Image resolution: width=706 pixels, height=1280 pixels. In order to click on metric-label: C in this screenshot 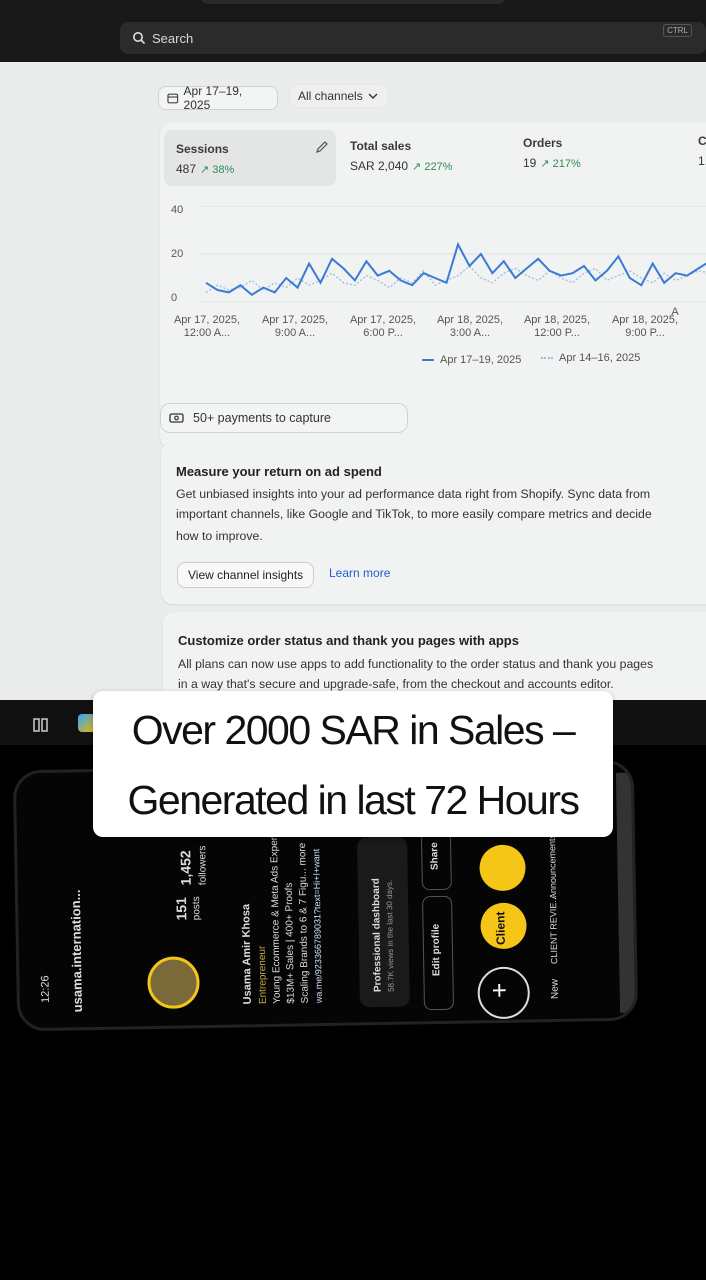, I will do `click(702, 141)`.